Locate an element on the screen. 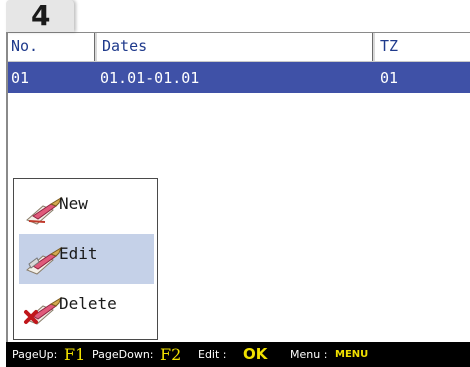 The height and width of the screenshot is (367, 470). context-menu: New Edit Delete is located at coordinates (85, 259).